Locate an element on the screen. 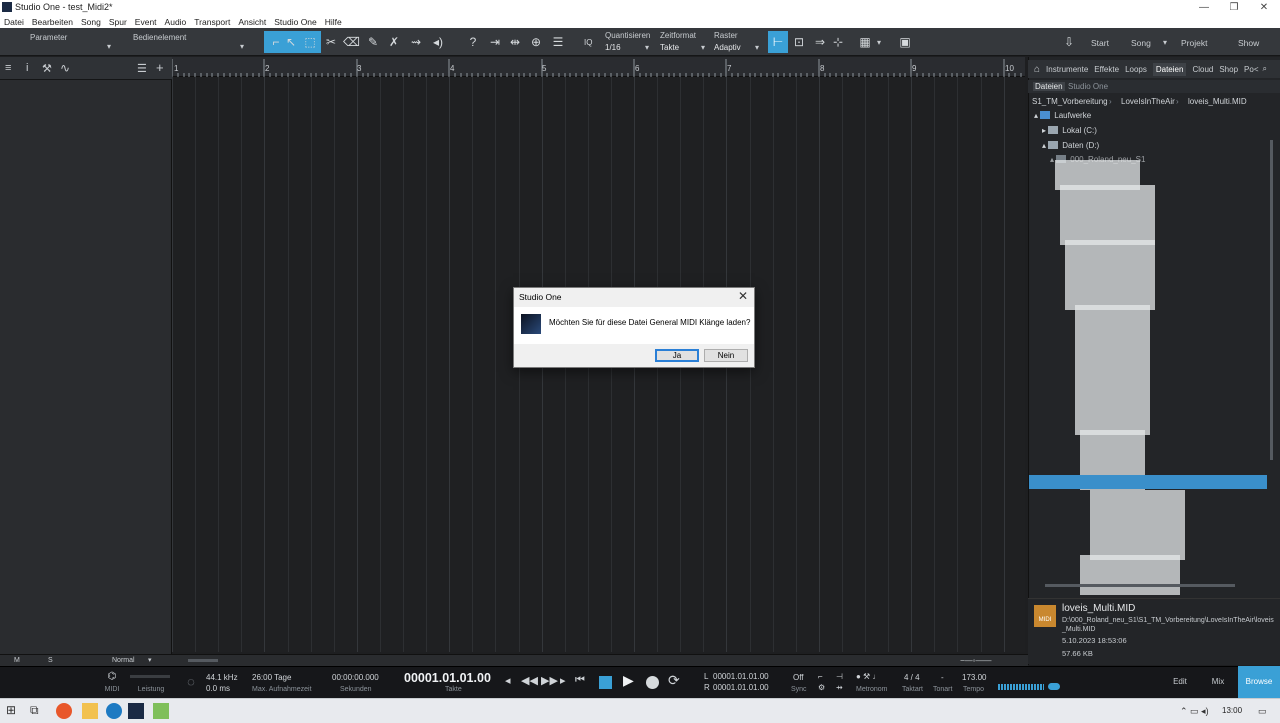 This screenshot has width=1280, height=723. timeformat-select: Takte is located at coordinates (669, 47).